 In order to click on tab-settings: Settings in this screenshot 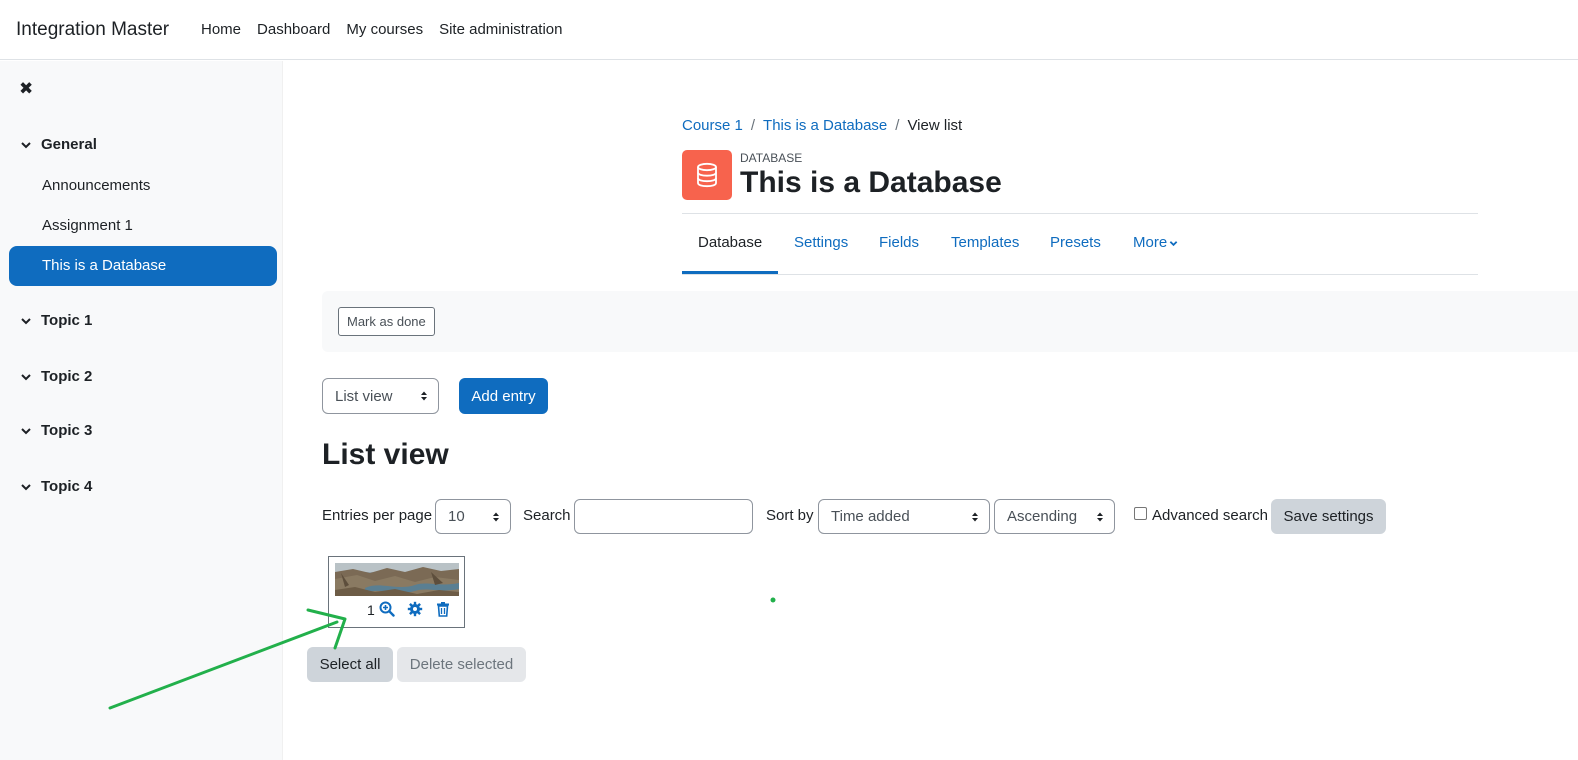, I will do `click(821, 242)`.